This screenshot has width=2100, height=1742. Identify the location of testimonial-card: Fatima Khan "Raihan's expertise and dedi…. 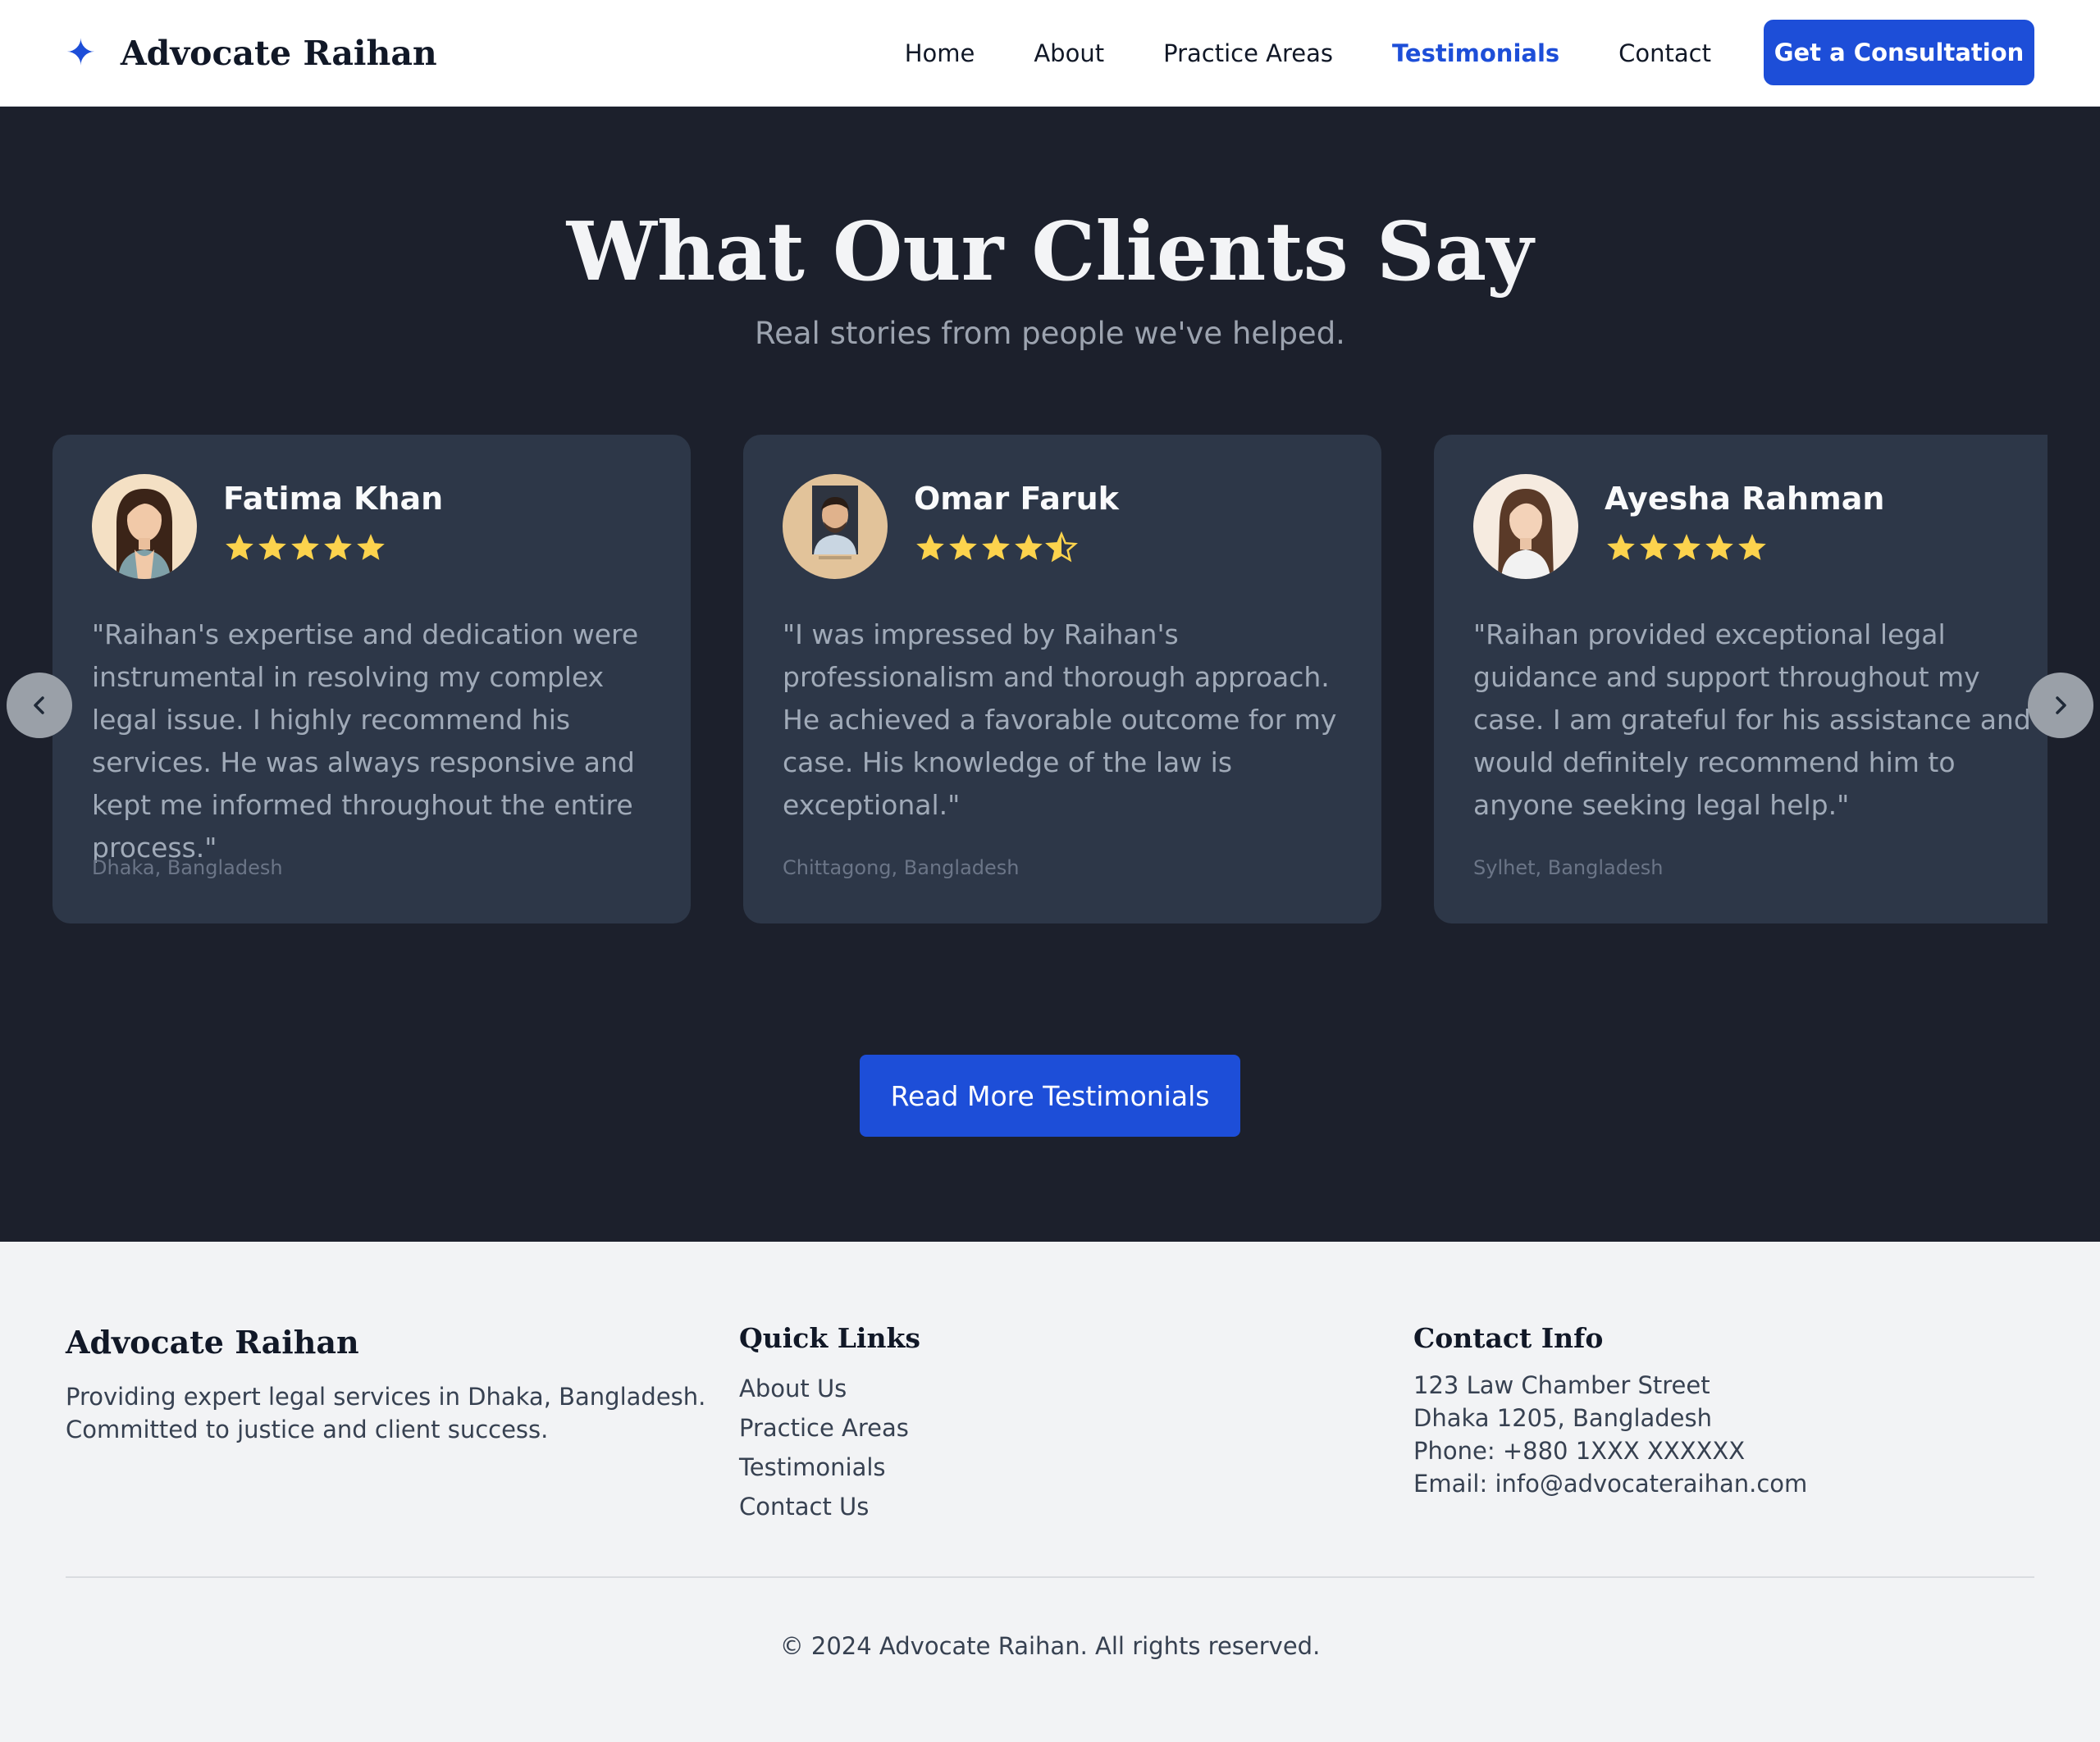
(372, 679).